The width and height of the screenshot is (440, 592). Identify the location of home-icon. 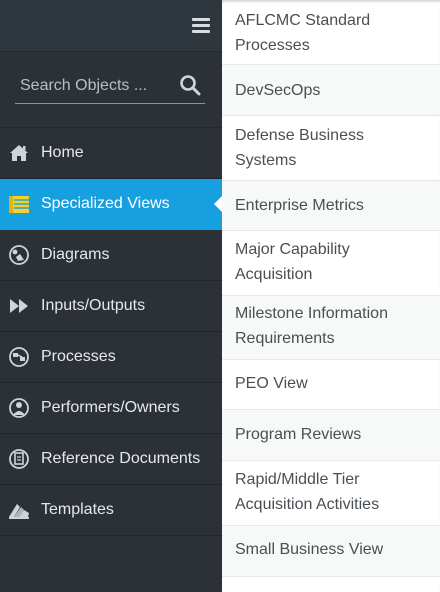
(19, 153).